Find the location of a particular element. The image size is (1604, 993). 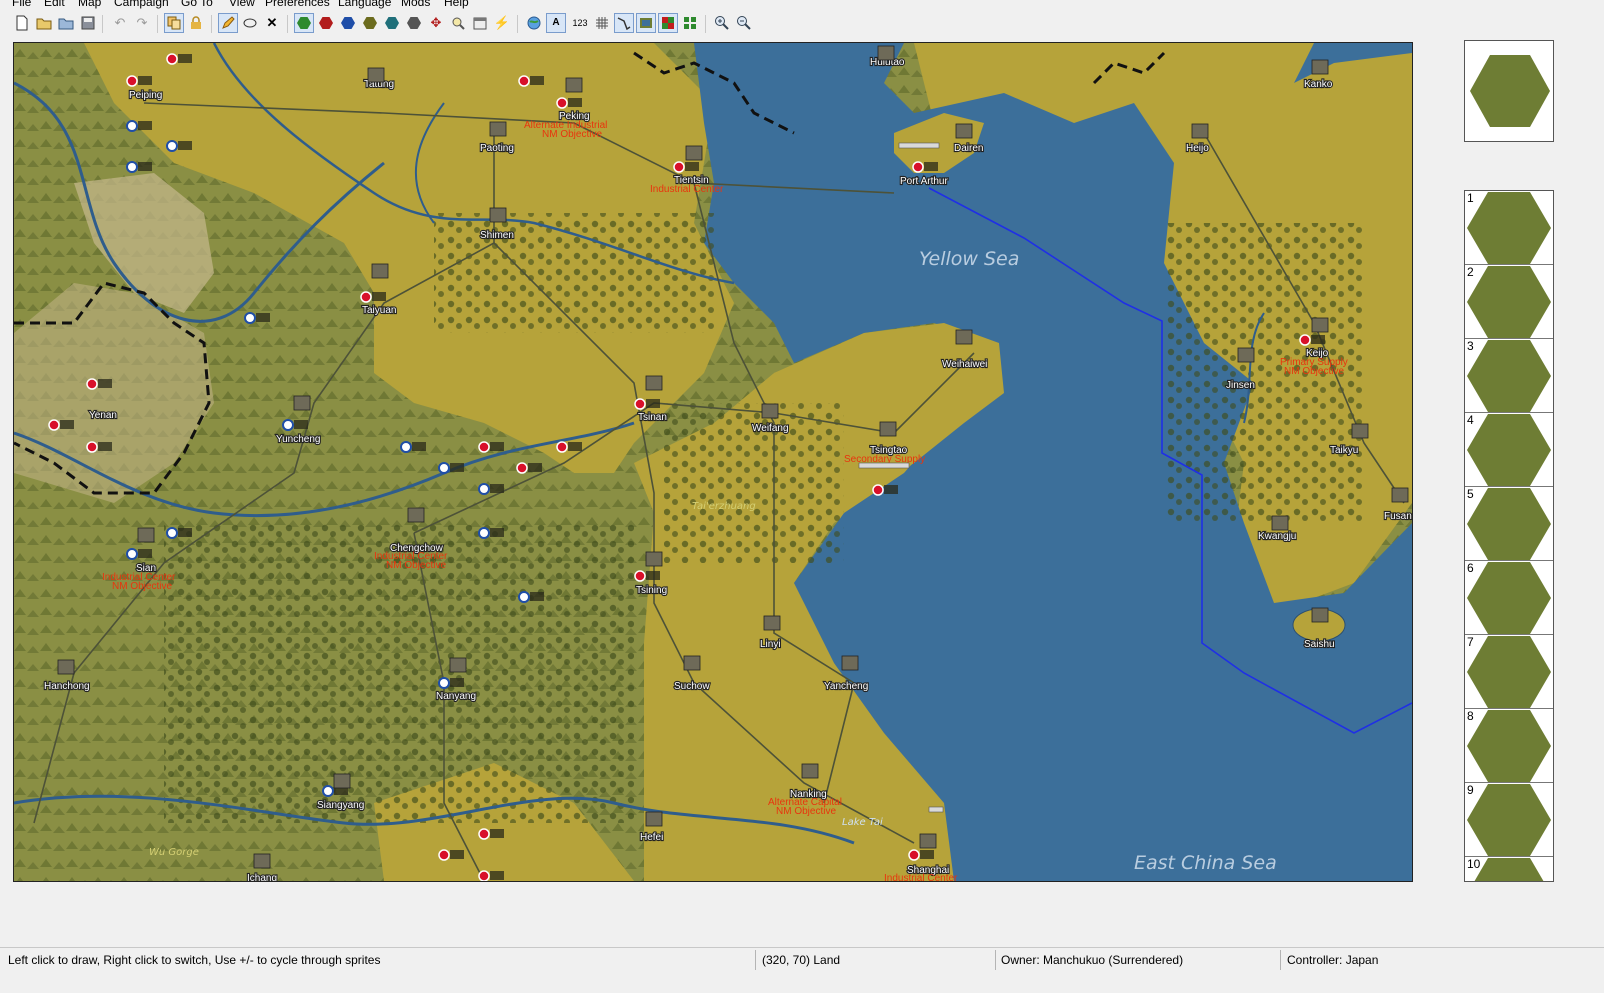

gray-tile-icon is located at coordinates (414, 23).